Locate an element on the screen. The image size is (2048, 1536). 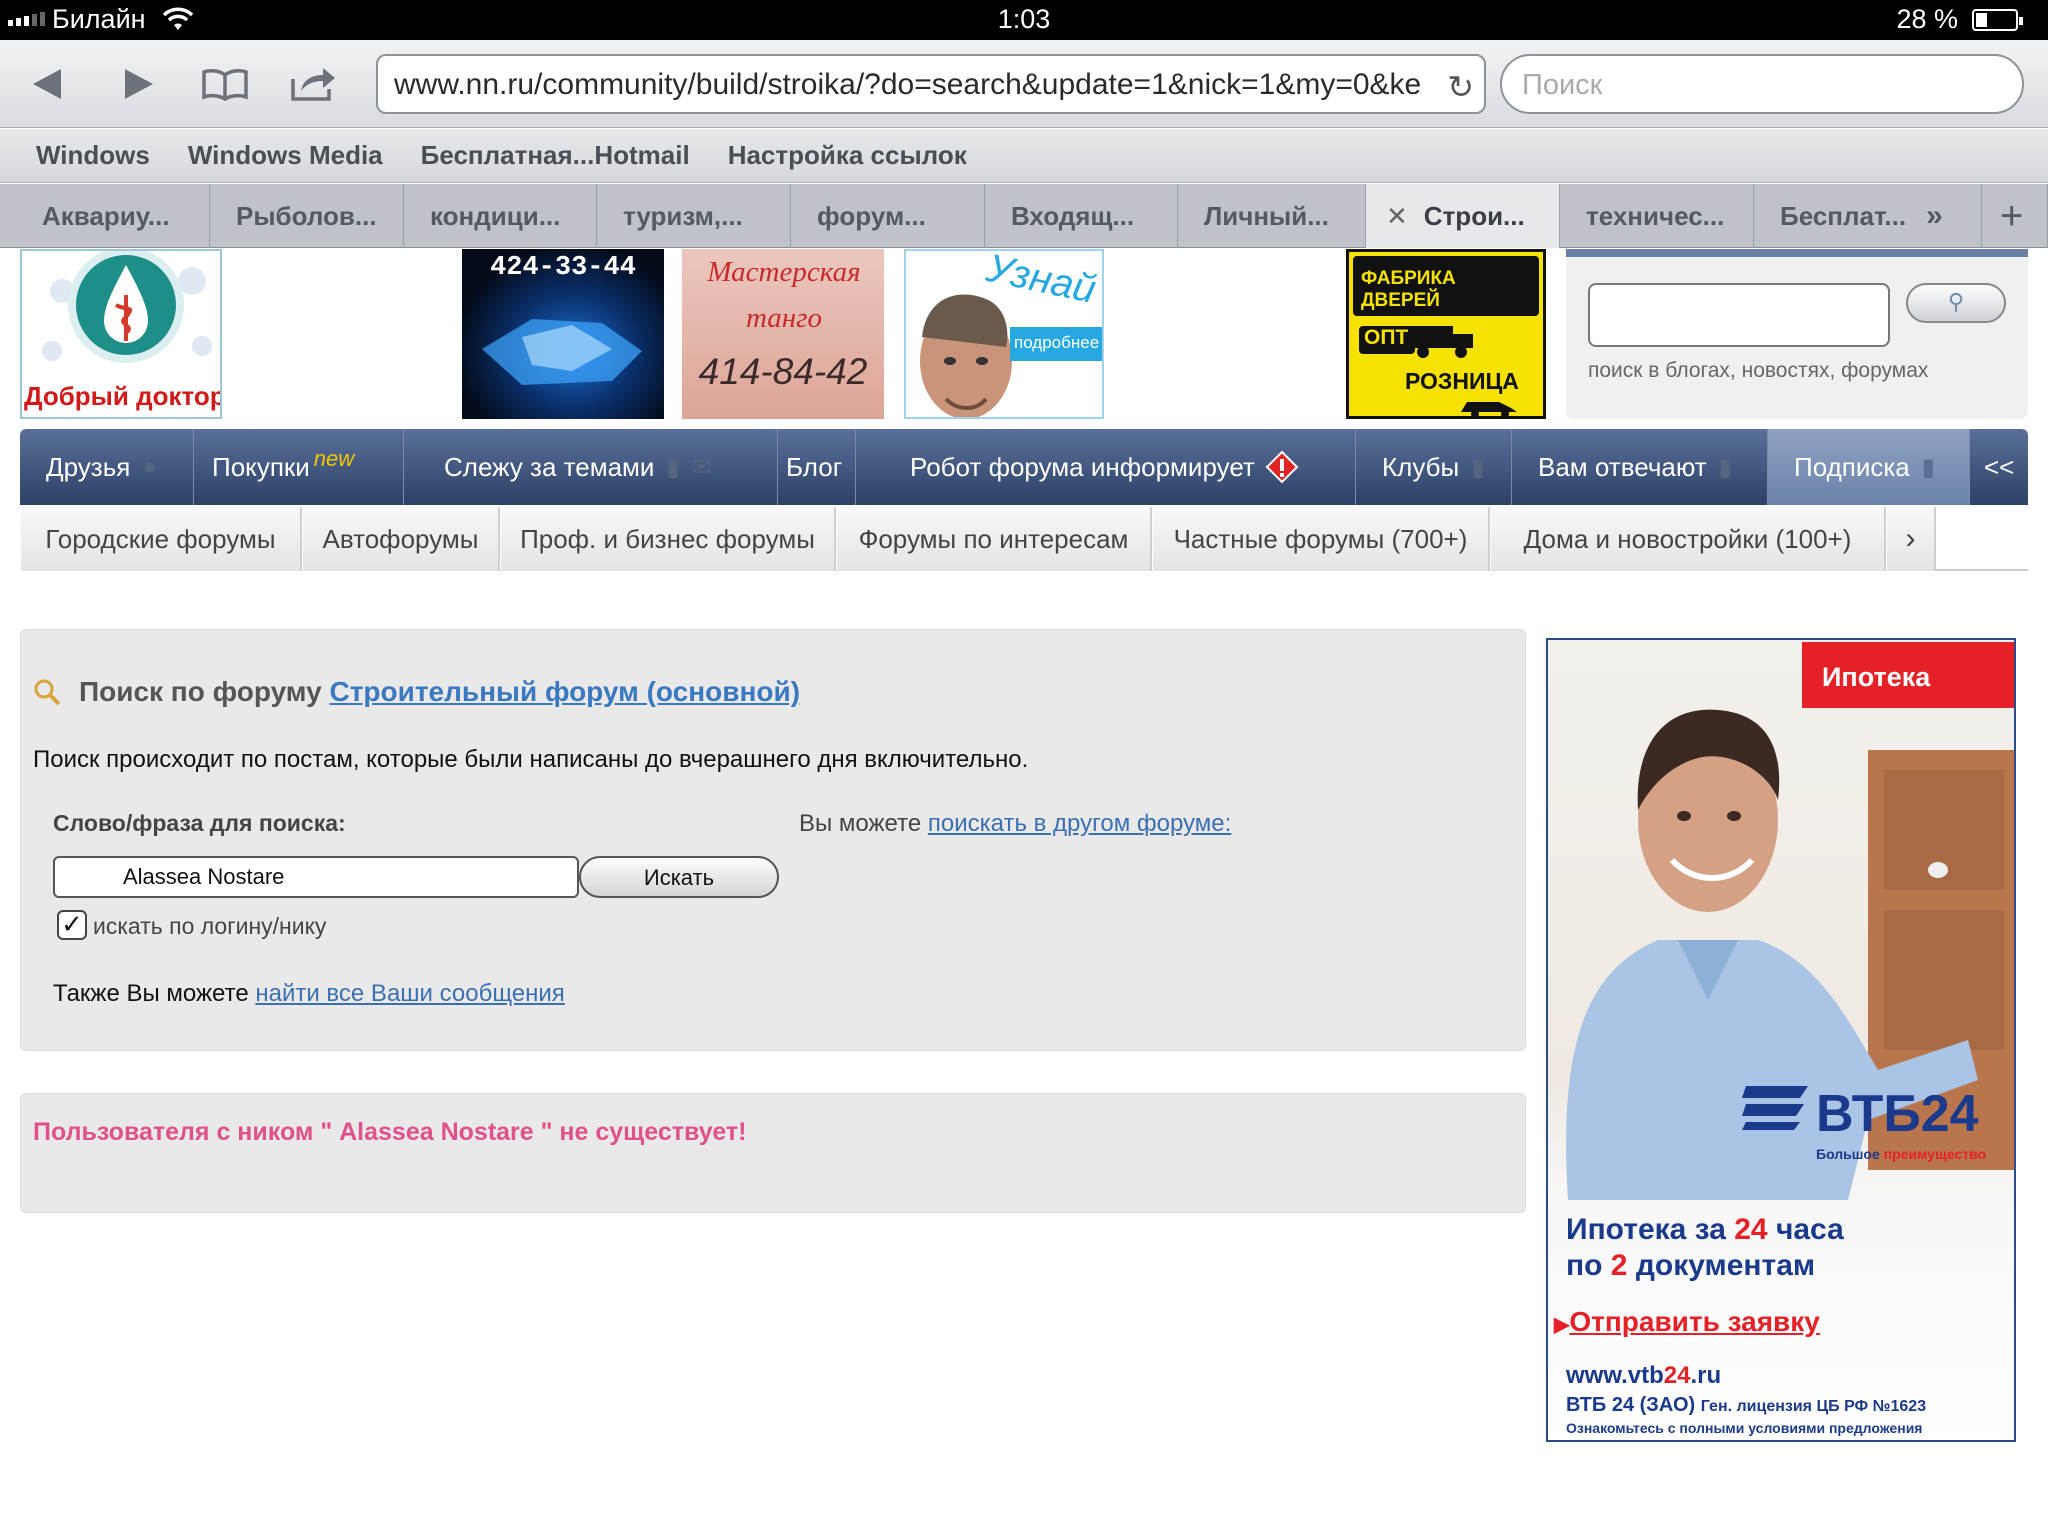
query-value: Alassea Nostare is located at coordinates (204, 876).